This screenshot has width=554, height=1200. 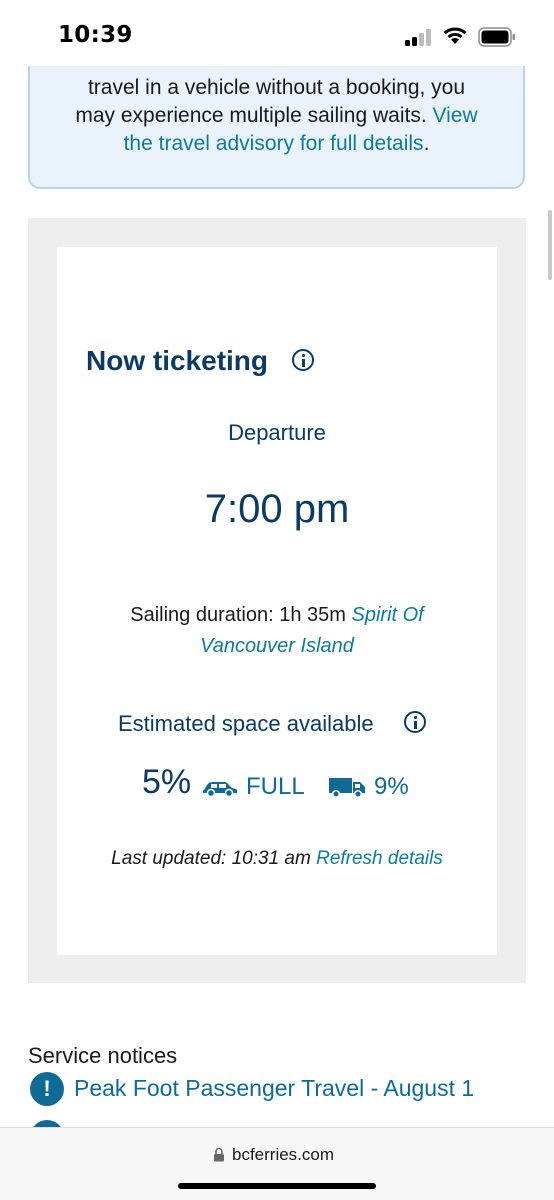 What do you see at coordinates (277, 646) in the screenshot?
I see `vessel-link-line-2: Vancouver Island` at bounding box center [277, 646].